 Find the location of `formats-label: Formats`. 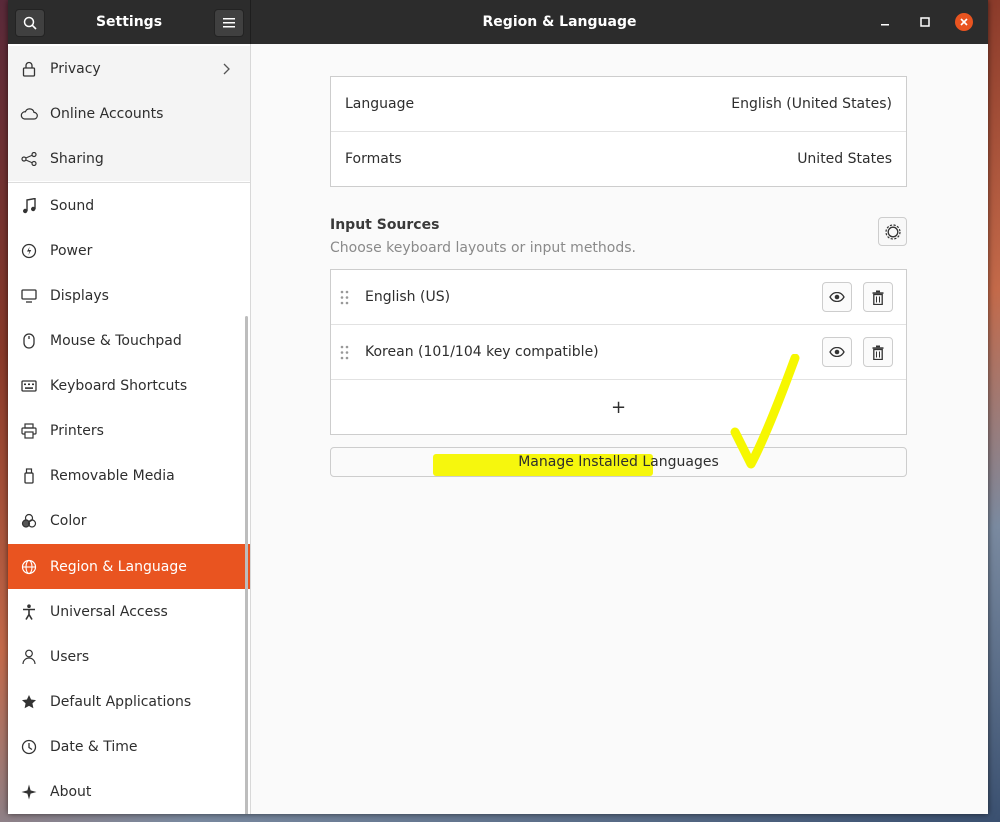

formats-label: Formats is located at coordinates (373, 159).